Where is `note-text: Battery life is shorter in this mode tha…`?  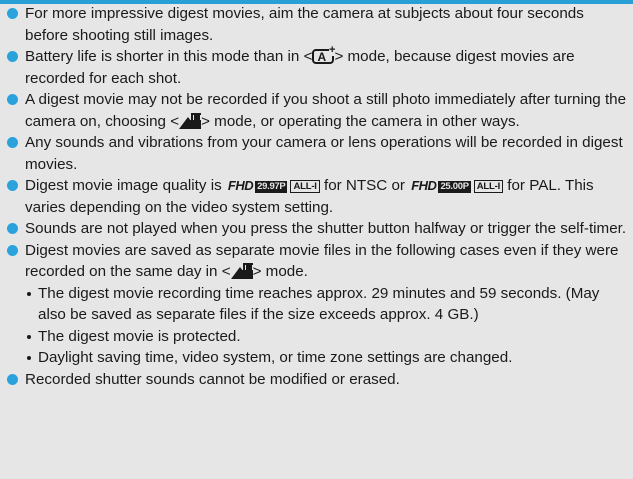 note-text: Battery life is shorter in this mode tha… is located at coordinates (169, 56).